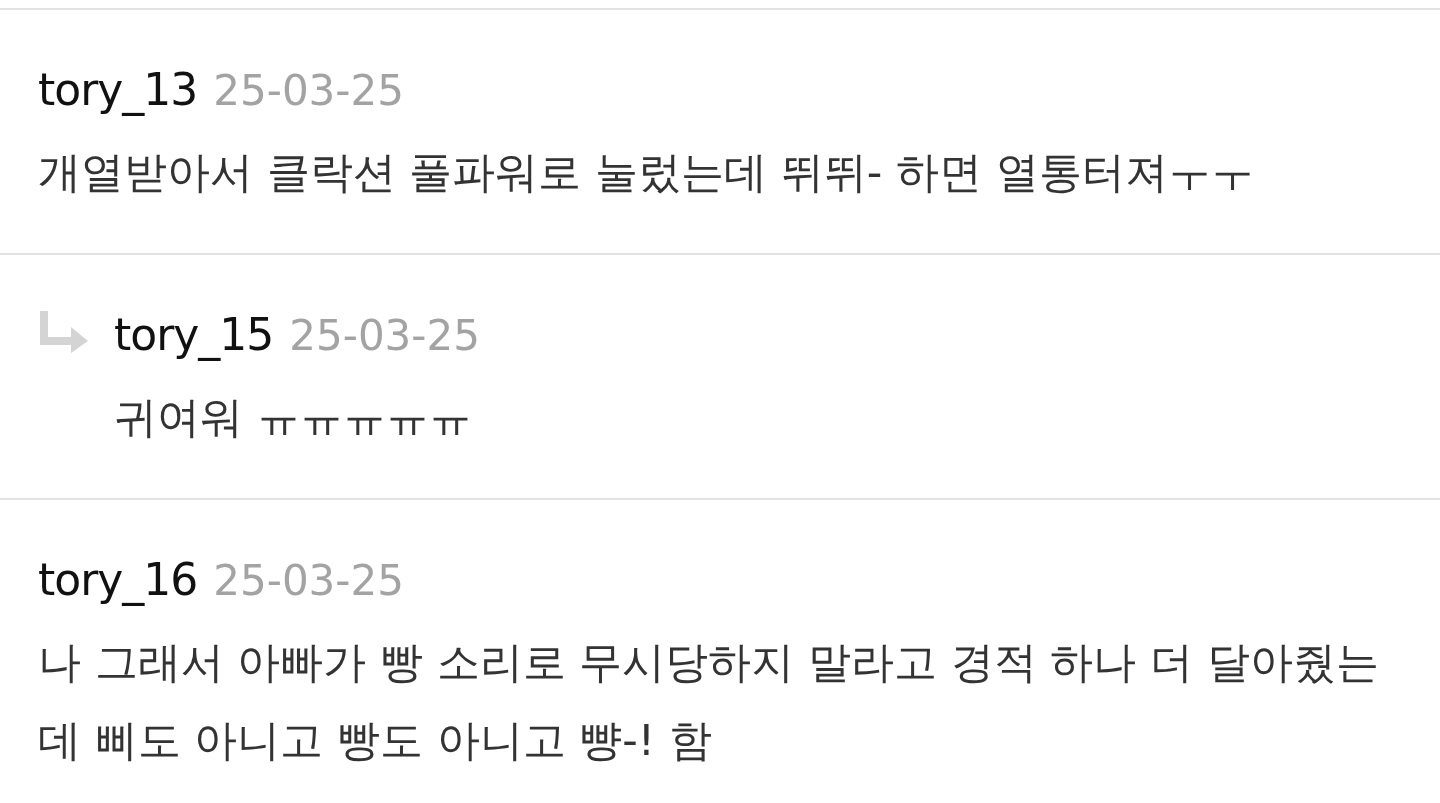  What do you see at coordinates (64, 332) in the screenshot?
I see `reply-arrow-icon` at bounding box center [64, 332].